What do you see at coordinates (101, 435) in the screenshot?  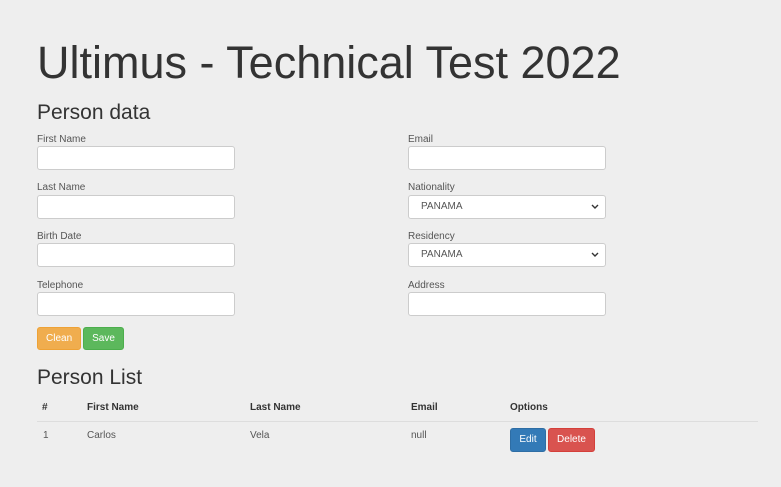 I see `row-first-name: Carlos` at bounding box center [101, 435].